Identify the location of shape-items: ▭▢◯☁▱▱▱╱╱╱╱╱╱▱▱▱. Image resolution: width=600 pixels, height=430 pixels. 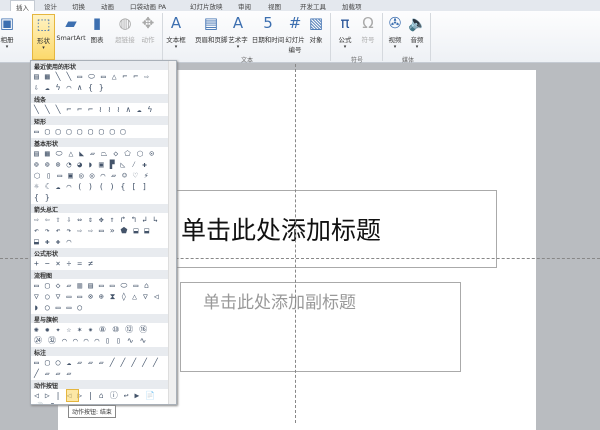
(99, 368).